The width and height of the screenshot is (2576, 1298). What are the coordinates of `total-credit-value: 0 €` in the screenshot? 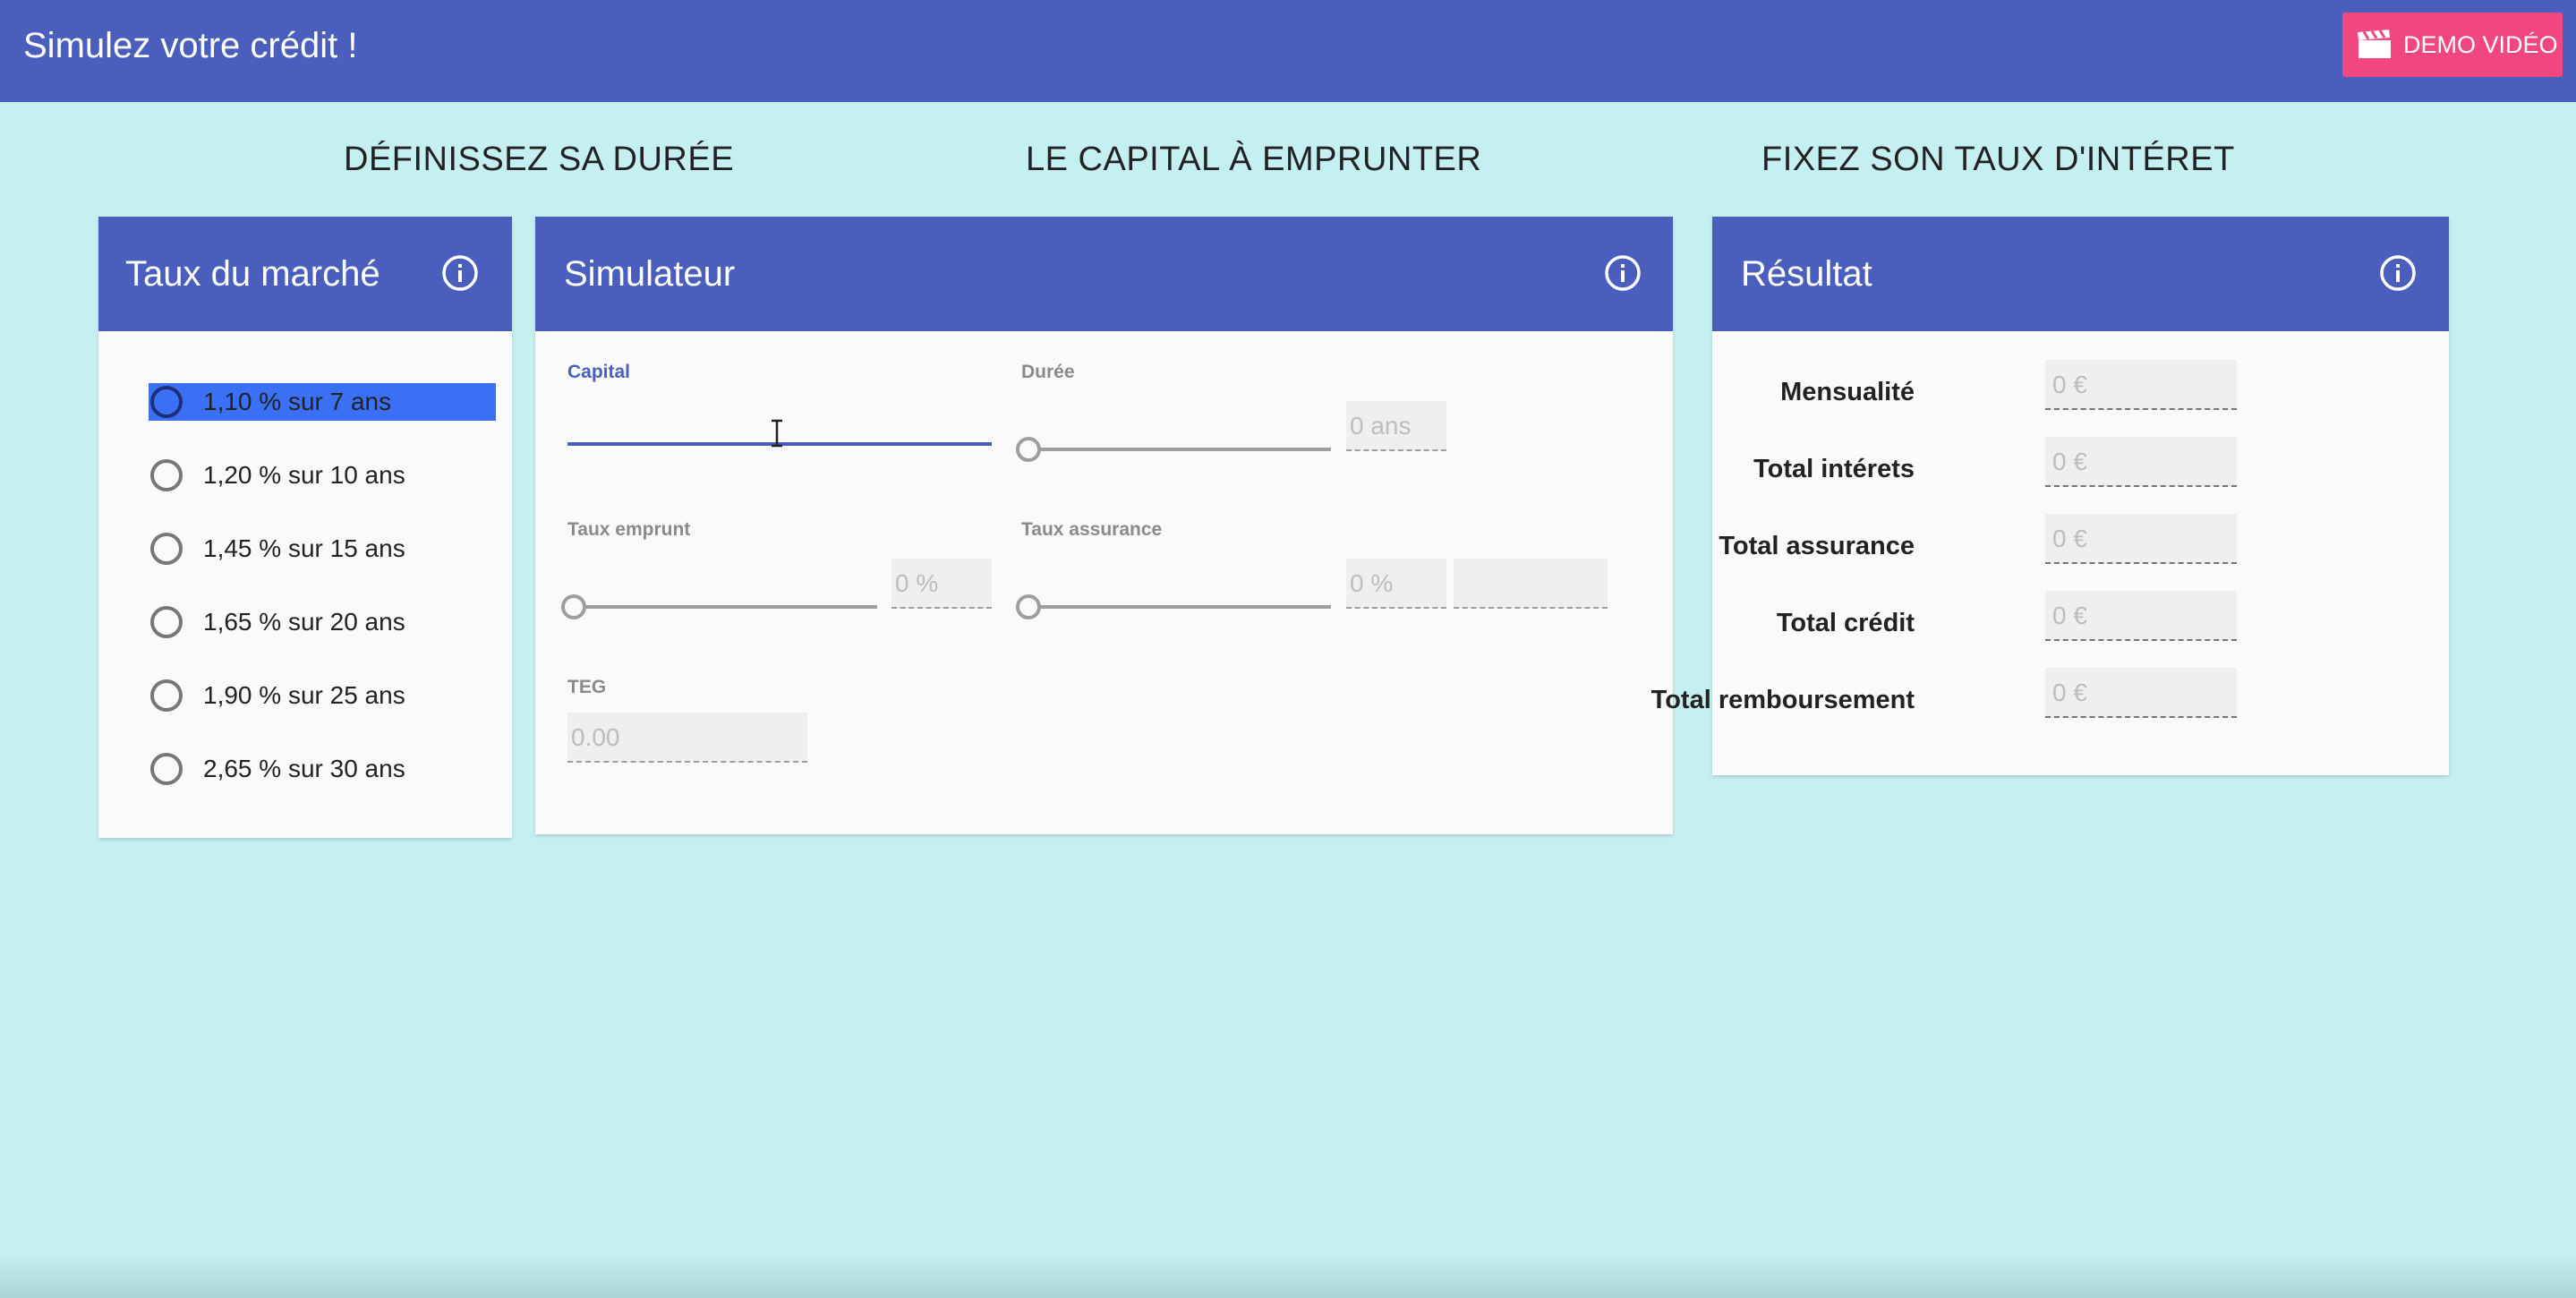 It's located at (2141, 616).